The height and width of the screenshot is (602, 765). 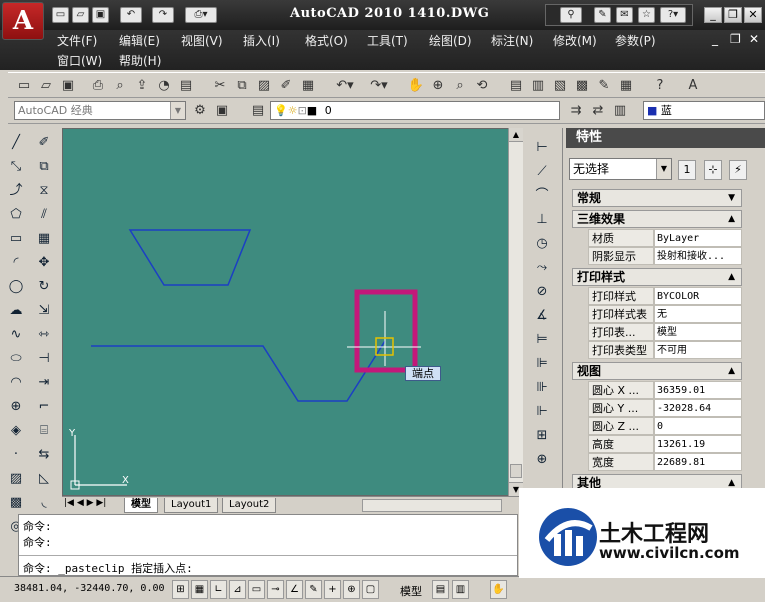 What do you see at coordinates (516, 135) in the screenshot?
I see `scroll-up-arrow-icon: ▲` at bounding box center [516, 135].